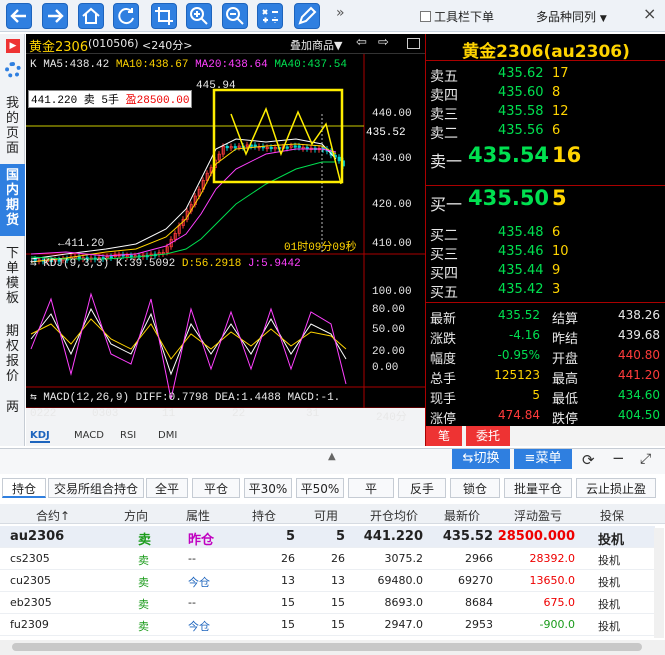 The width and height of the screenshot is (665, 655). What do you see at coordinates (316, 45) in the screenshot?
I see `overlay-button: 叠加商品▼` at bounding box center [316, 45].